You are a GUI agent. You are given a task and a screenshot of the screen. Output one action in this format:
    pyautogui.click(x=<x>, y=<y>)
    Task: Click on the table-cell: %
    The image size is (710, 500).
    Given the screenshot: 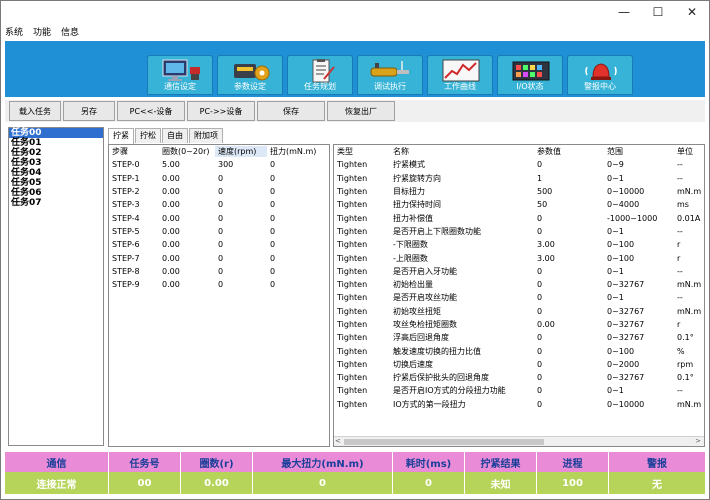 What is the action you would take?
    pyautogui.click(x=689, y=351)
    